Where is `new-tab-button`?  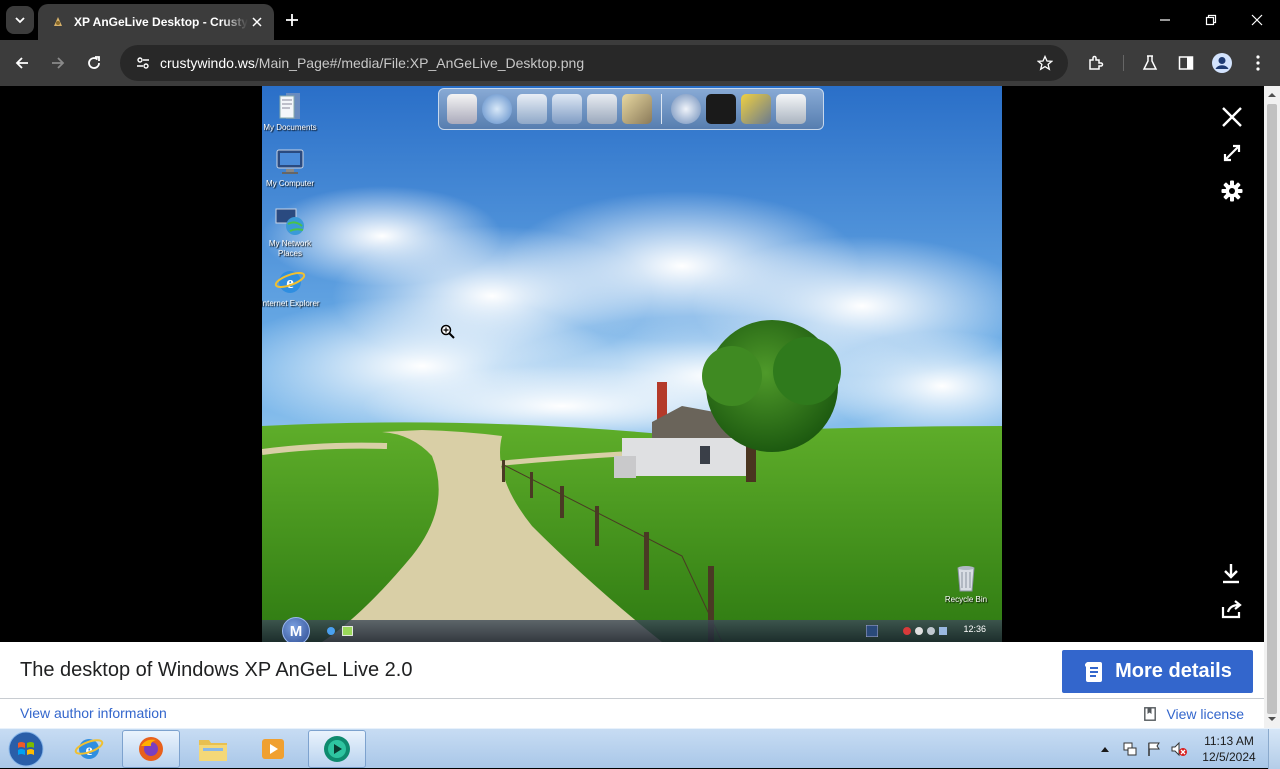 new-tab-button is located at coordinates (292, 20).